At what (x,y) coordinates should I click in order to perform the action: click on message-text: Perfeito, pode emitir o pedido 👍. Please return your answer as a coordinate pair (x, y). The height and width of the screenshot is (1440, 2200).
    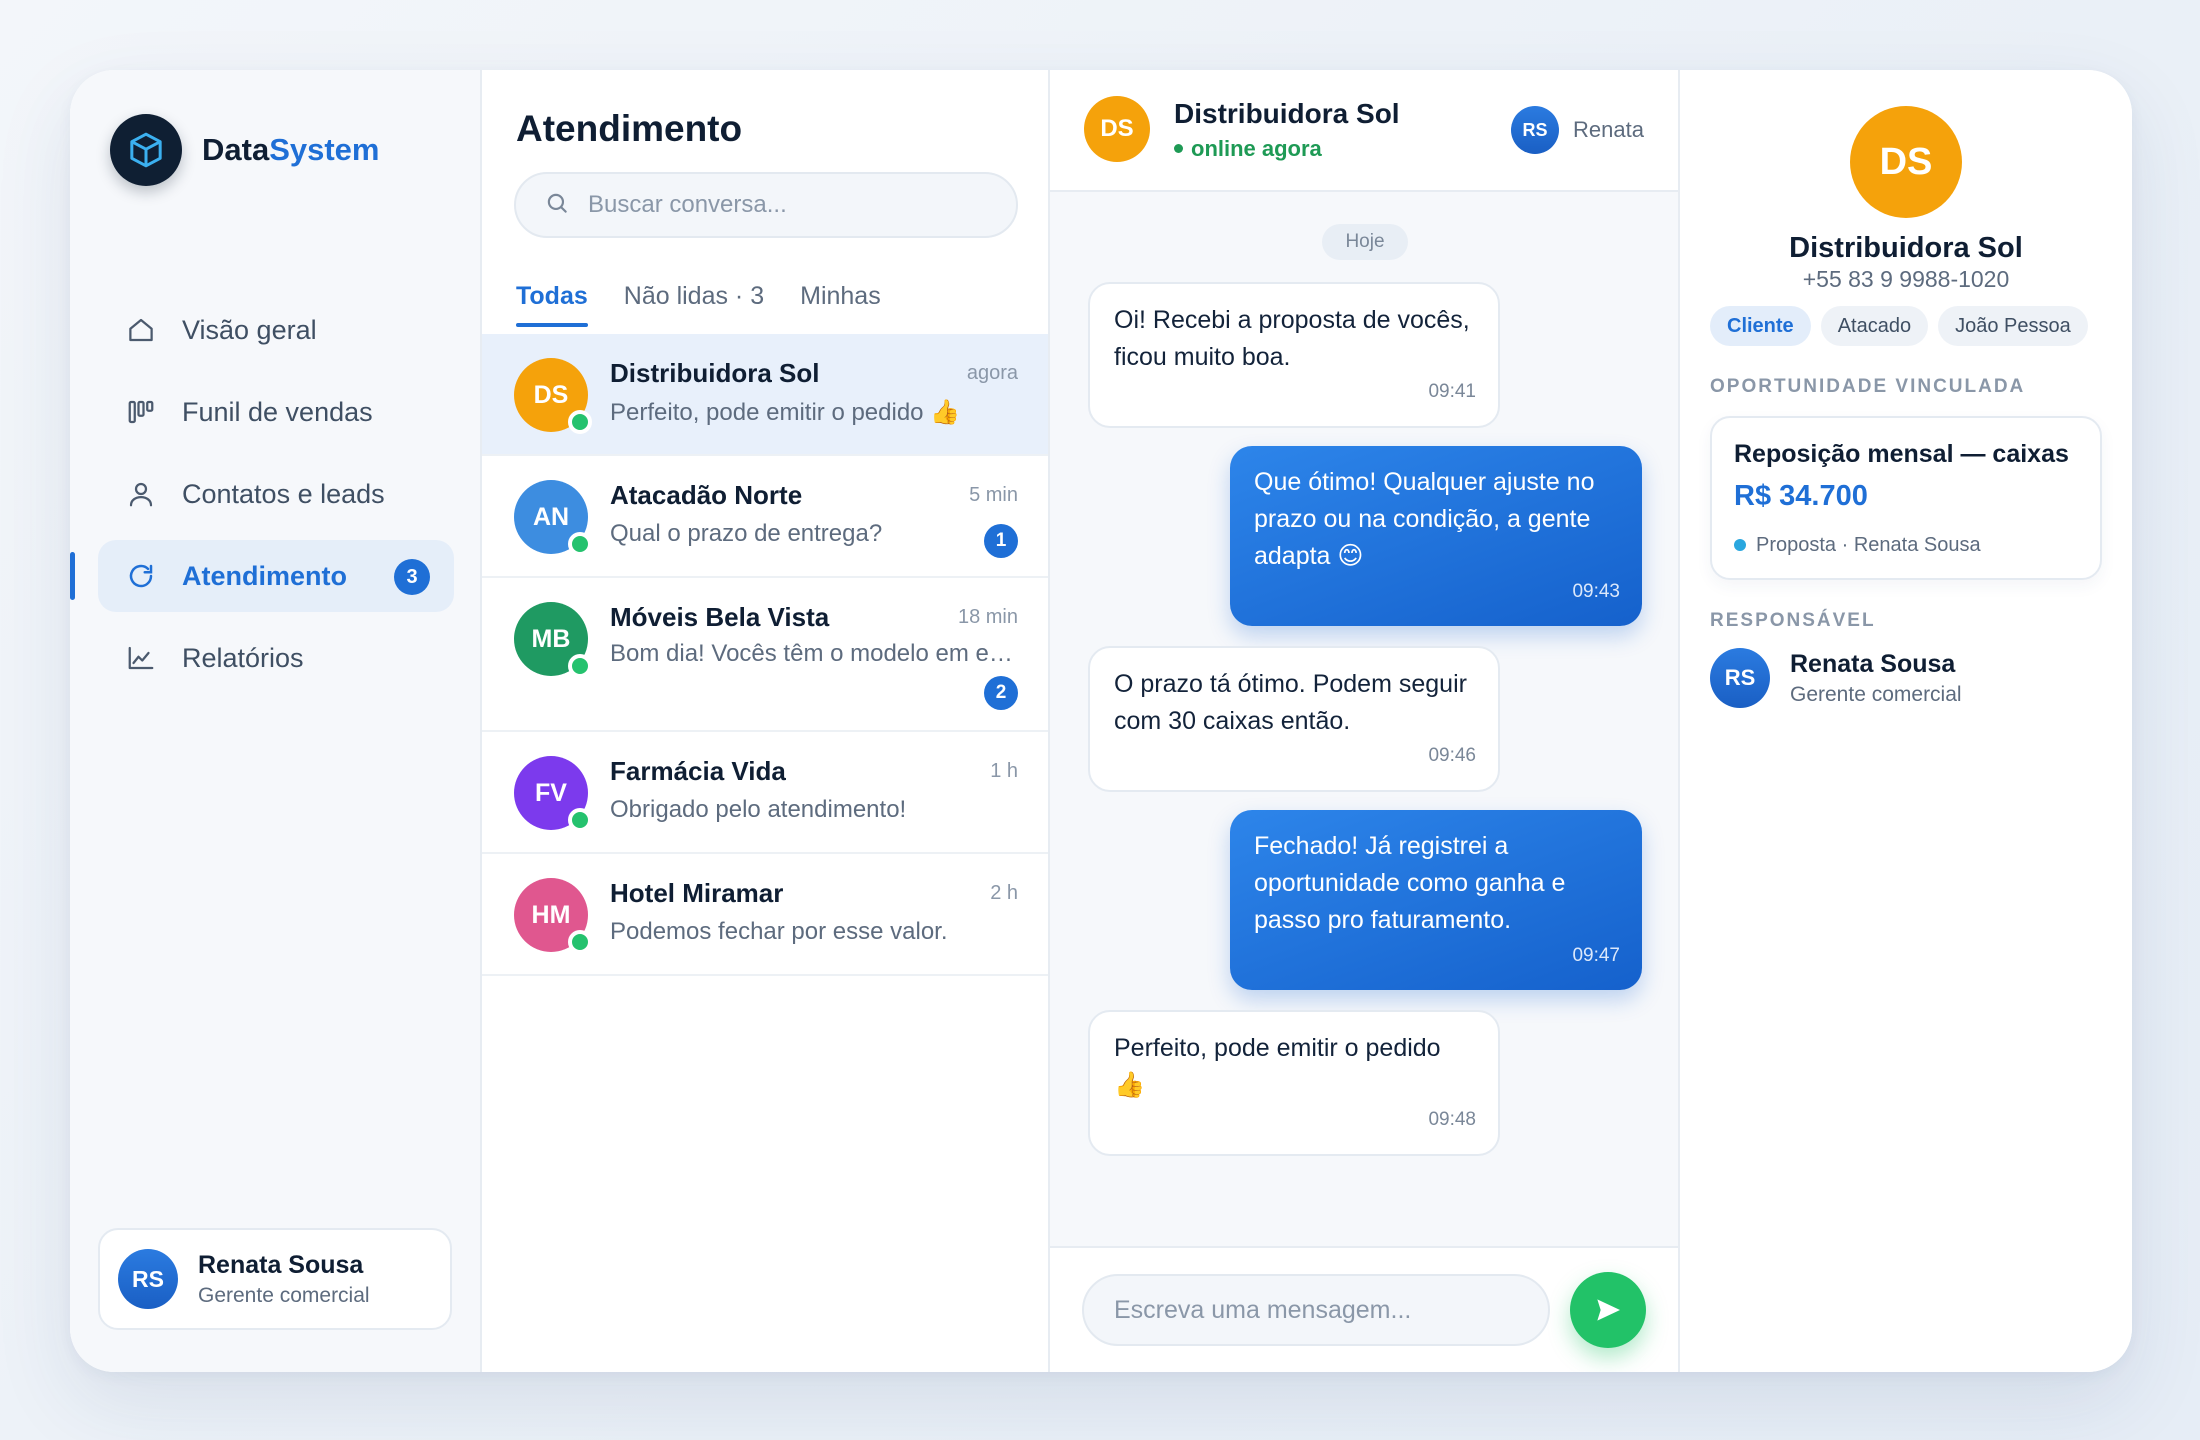
    Looking at the image, I should click on (1277, 1066).